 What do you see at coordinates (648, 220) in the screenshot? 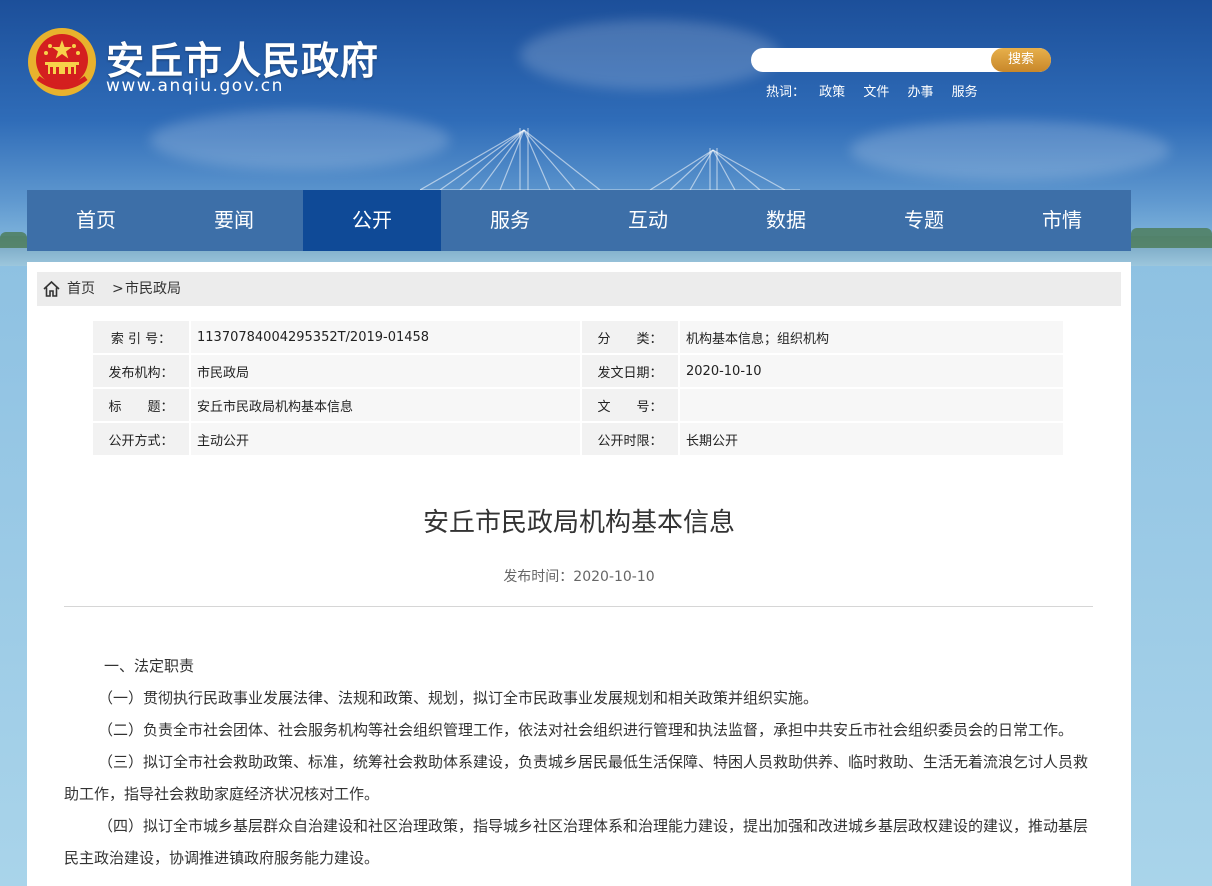
I see `nav-item-interaction: 互动` at bounding box center [648, 220].